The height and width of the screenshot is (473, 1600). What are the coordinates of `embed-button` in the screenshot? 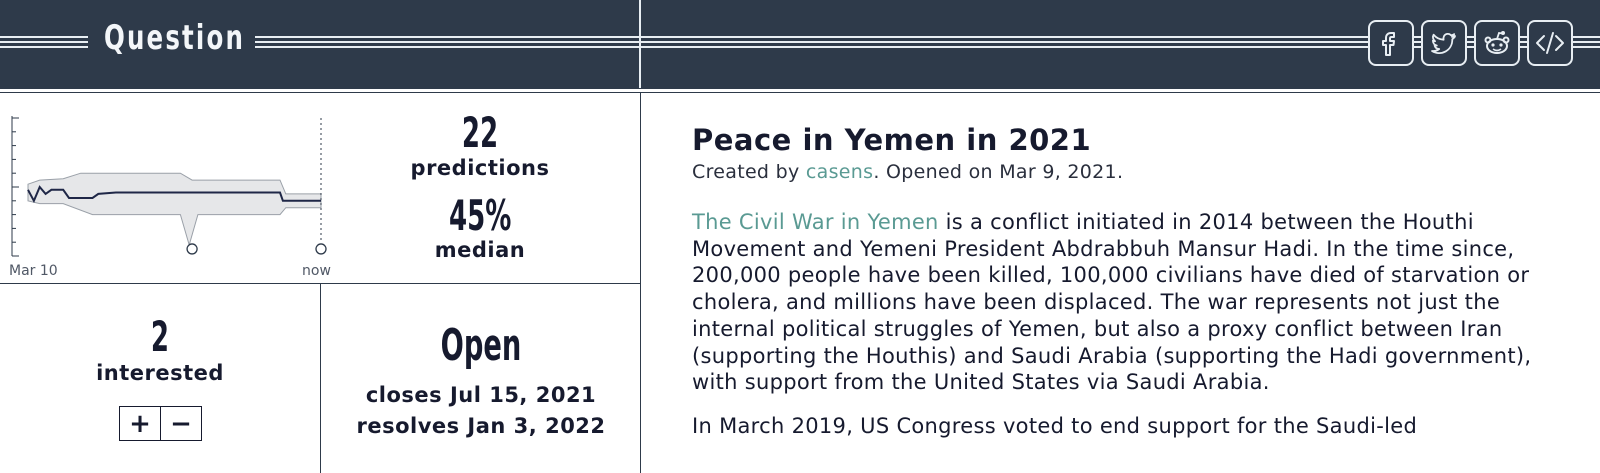 It's located at (1550, 43).